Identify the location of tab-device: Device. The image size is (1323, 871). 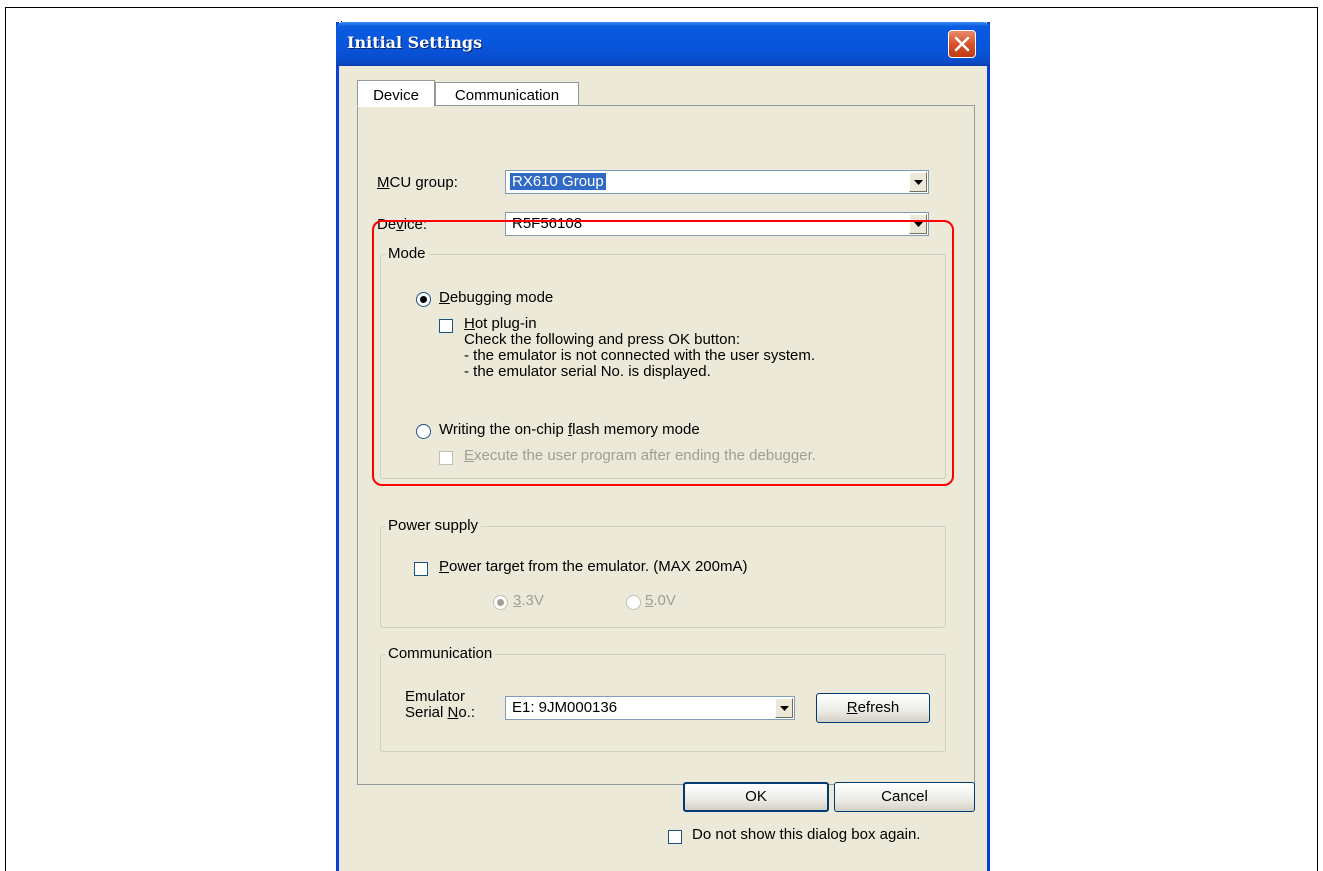
(396, 93).